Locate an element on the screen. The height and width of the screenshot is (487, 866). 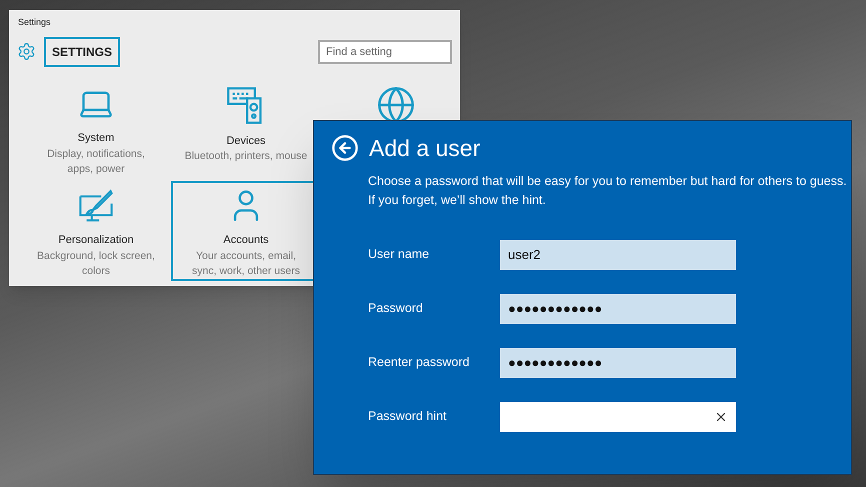
tile-description: Background, lock screen, colors is located at coordinates (96, 263).